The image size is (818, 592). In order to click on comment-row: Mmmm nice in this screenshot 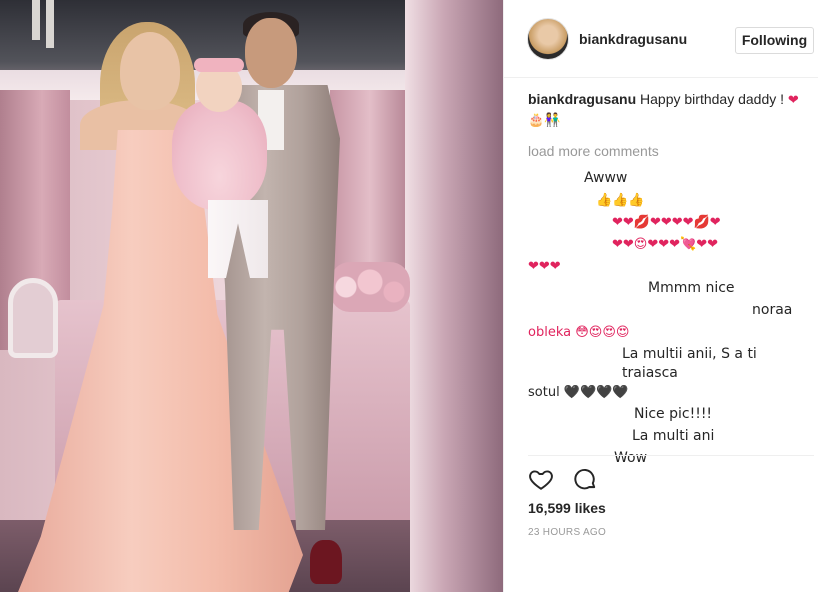, I will do `click(671, 289)`.